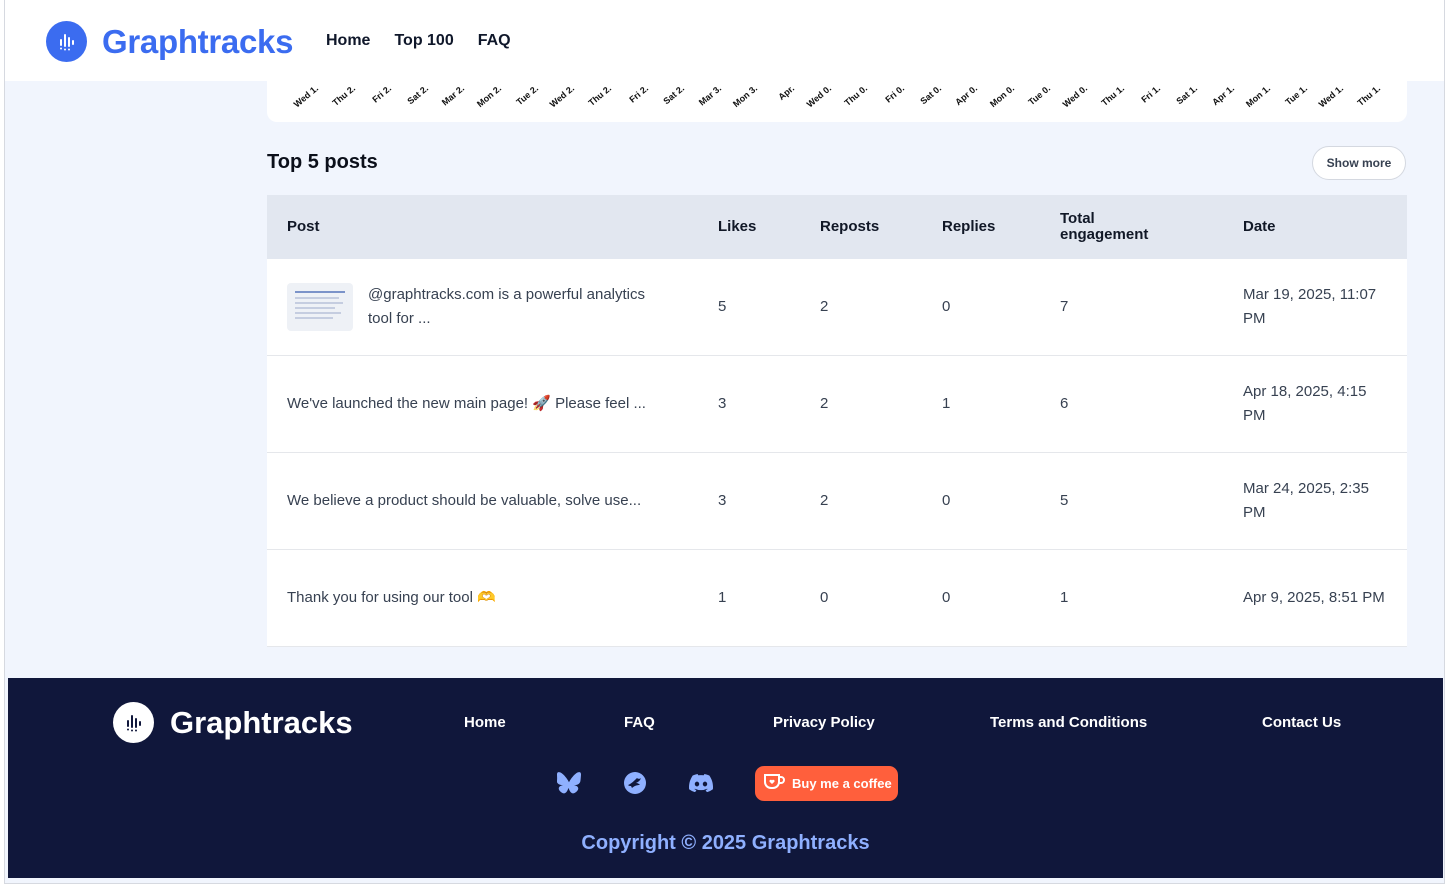 Image resolution: width=1449 pixels, height=888 pixels. I want to click on total-engagement-value: 1, so click(1064, 597).